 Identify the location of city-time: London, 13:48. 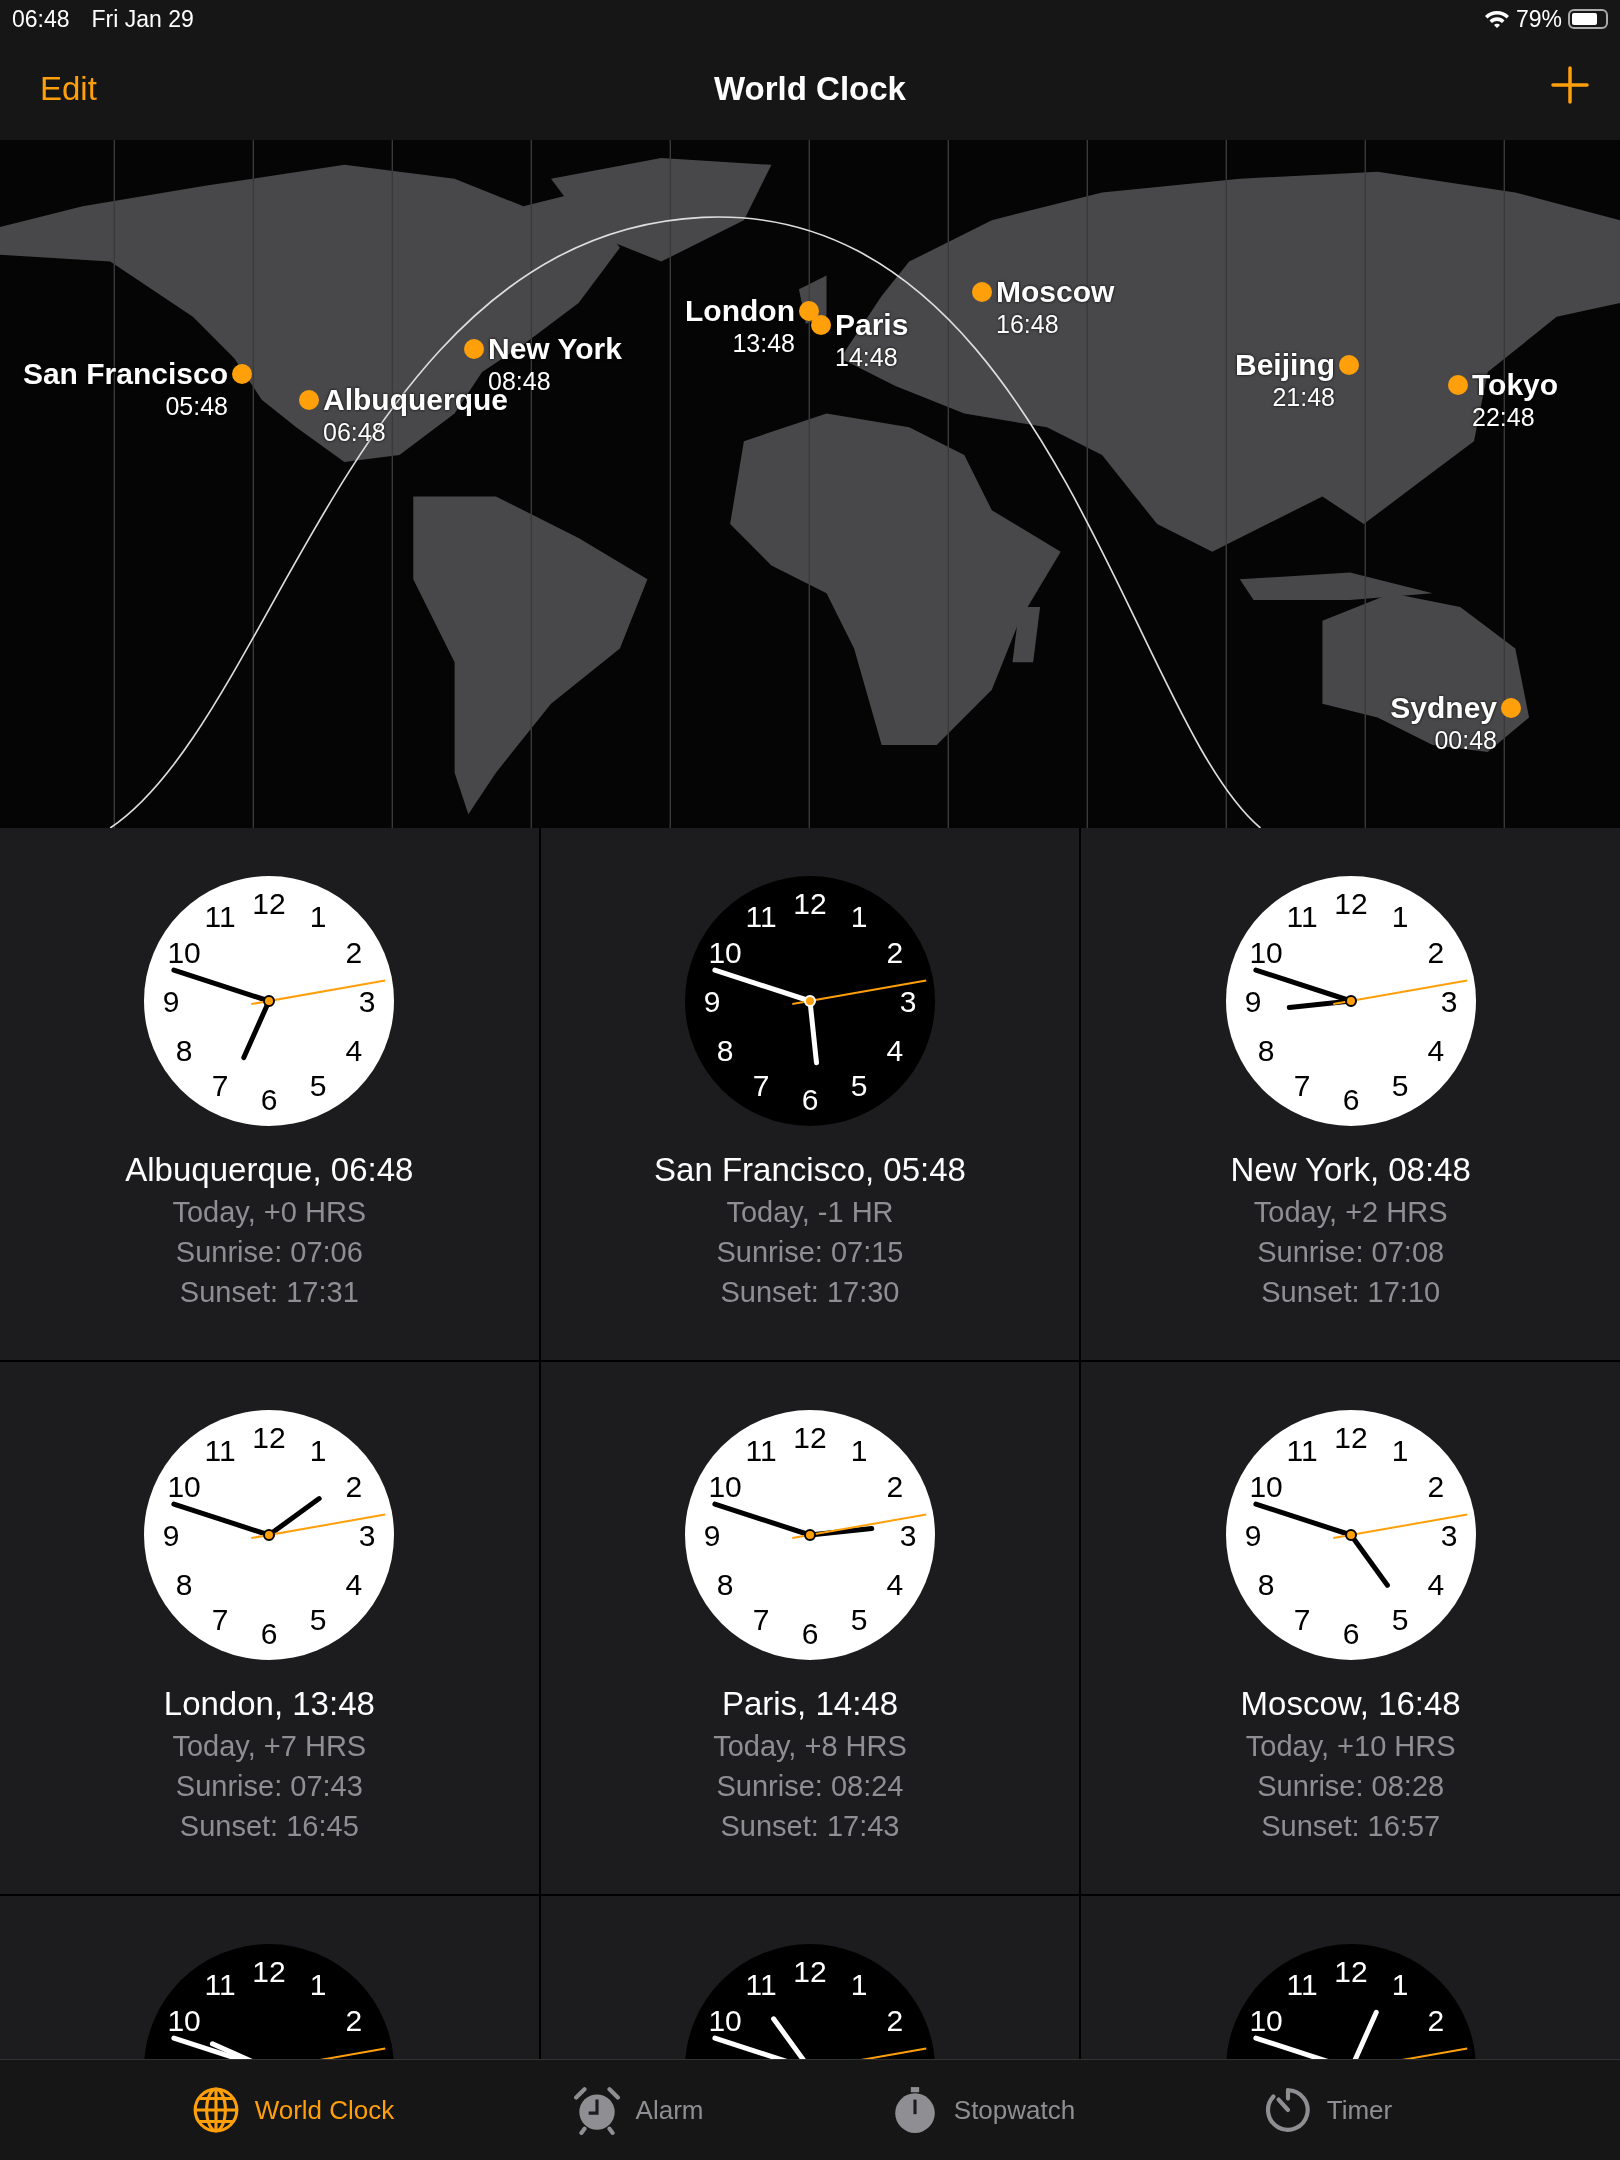
(269, 1704).